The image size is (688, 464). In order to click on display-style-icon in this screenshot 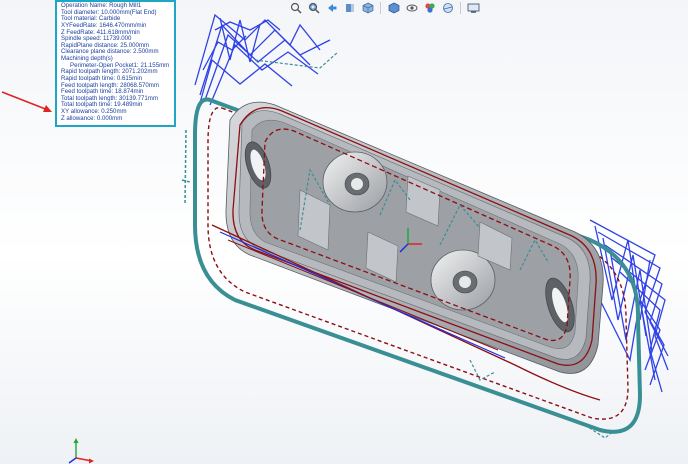, I will do `click(393, 8)`.